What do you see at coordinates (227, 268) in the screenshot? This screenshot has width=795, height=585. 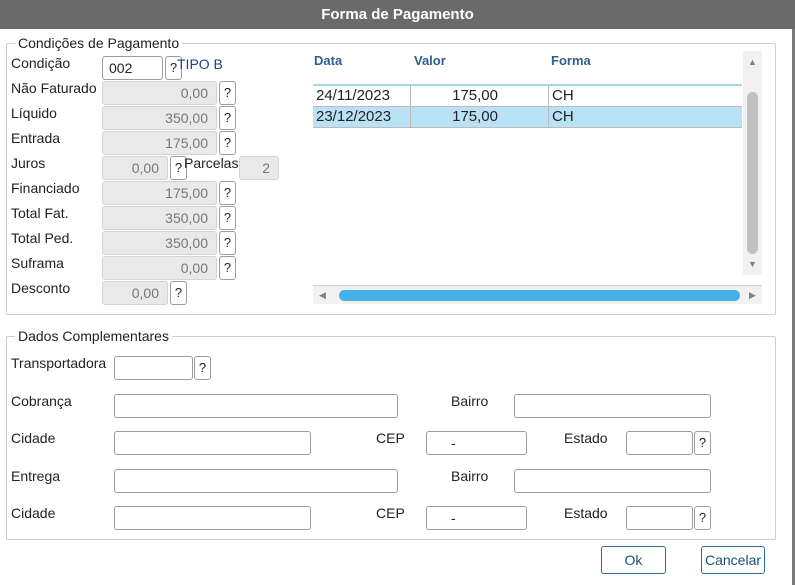 I see `suframa-help-button: ?` at bounding box center [227, 268].